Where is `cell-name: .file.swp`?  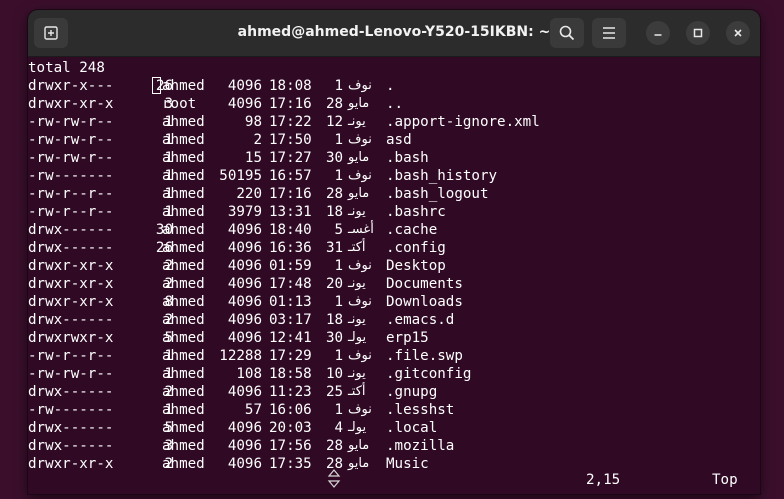 cell-name: .file.swp is located at coordinates (424, 356).